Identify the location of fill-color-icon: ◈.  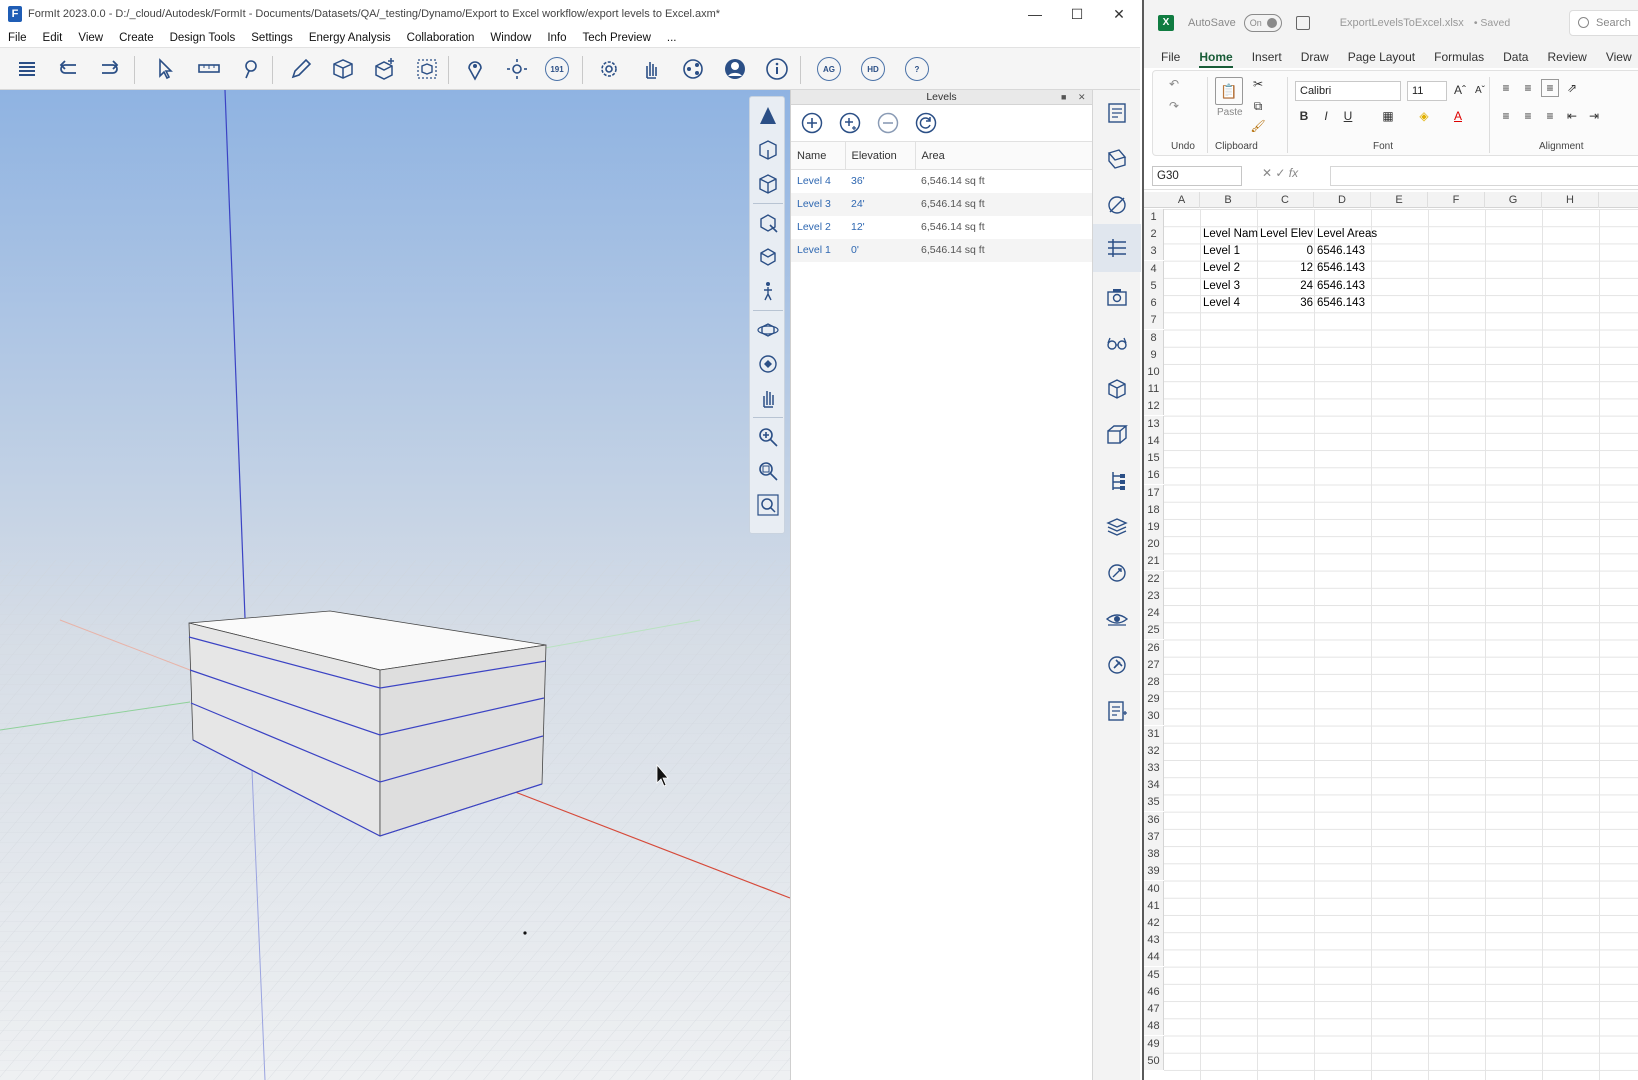
(1424, 116).